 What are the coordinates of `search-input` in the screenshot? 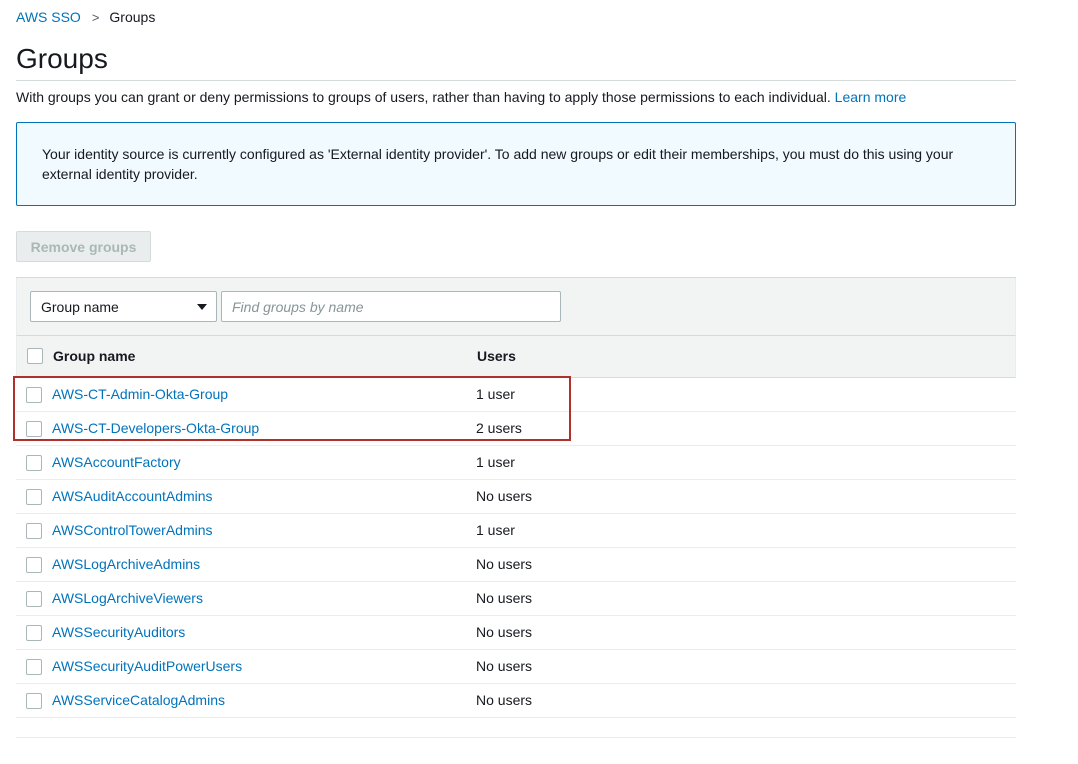 It's located at (391, 306).